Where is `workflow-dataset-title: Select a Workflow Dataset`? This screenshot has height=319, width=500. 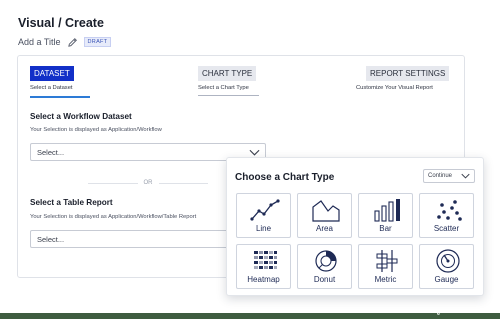 workflow-dataset-title: Select a Workflow Dataset is located at coordinates (81, 116).